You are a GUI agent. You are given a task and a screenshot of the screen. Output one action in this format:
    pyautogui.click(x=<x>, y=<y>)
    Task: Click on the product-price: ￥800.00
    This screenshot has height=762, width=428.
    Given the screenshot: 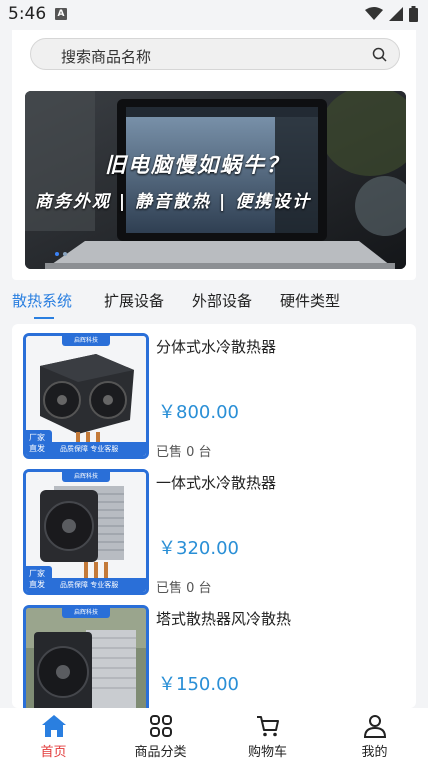 What is the action you would take?
    pyautogui.click(x=198, y=412)
    